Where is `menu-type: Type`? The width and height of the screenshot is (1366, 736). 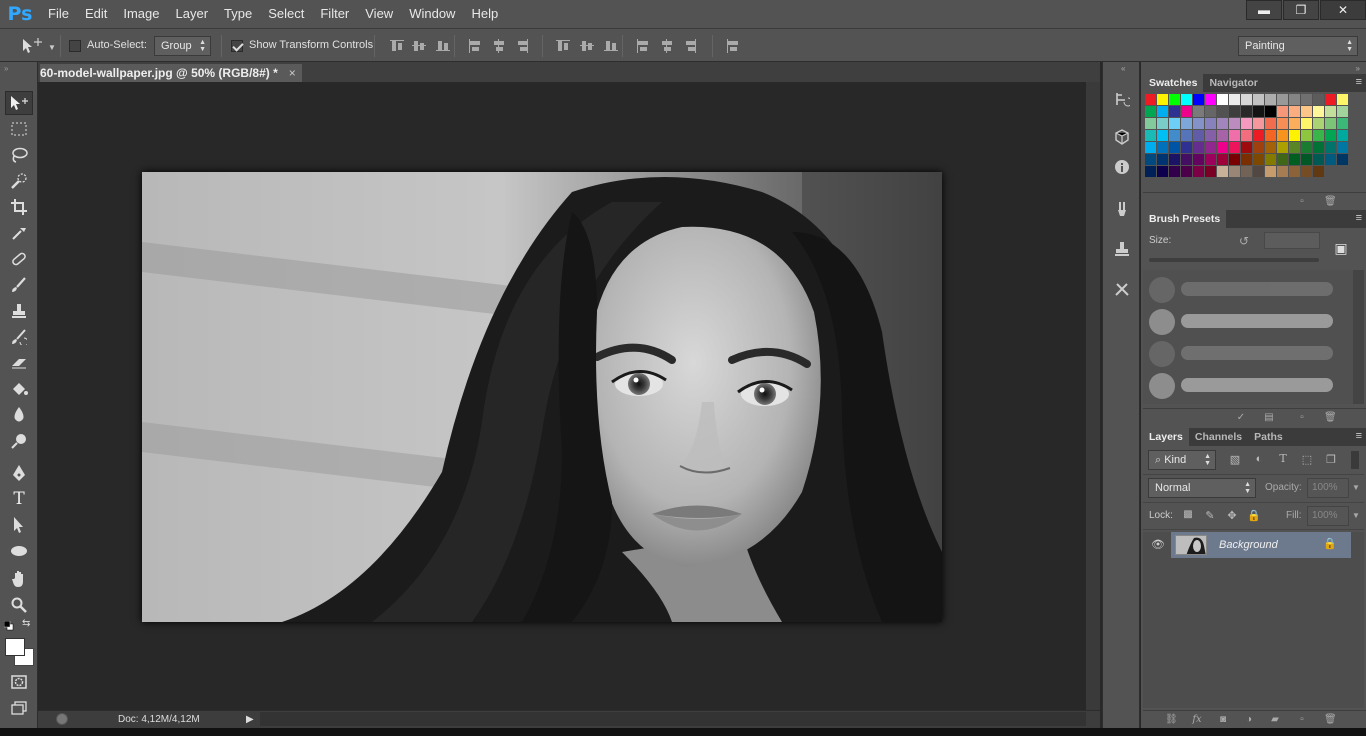
menu-type: Type is located at coordinates (238, 14).